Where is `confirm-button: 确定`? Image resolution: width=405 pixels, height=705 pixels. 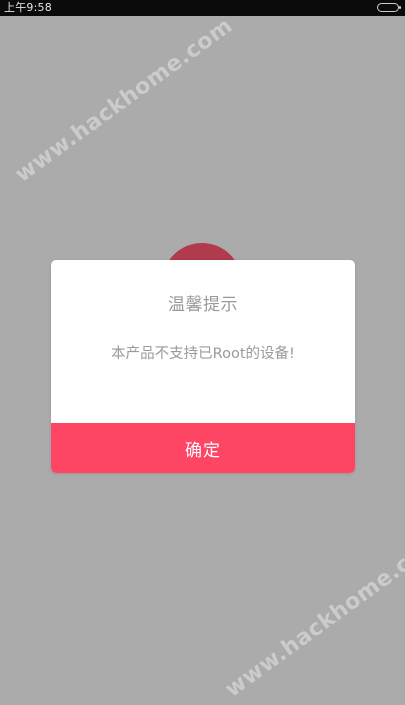 confirm-button: 确定 is located at coordinates (203, 448).